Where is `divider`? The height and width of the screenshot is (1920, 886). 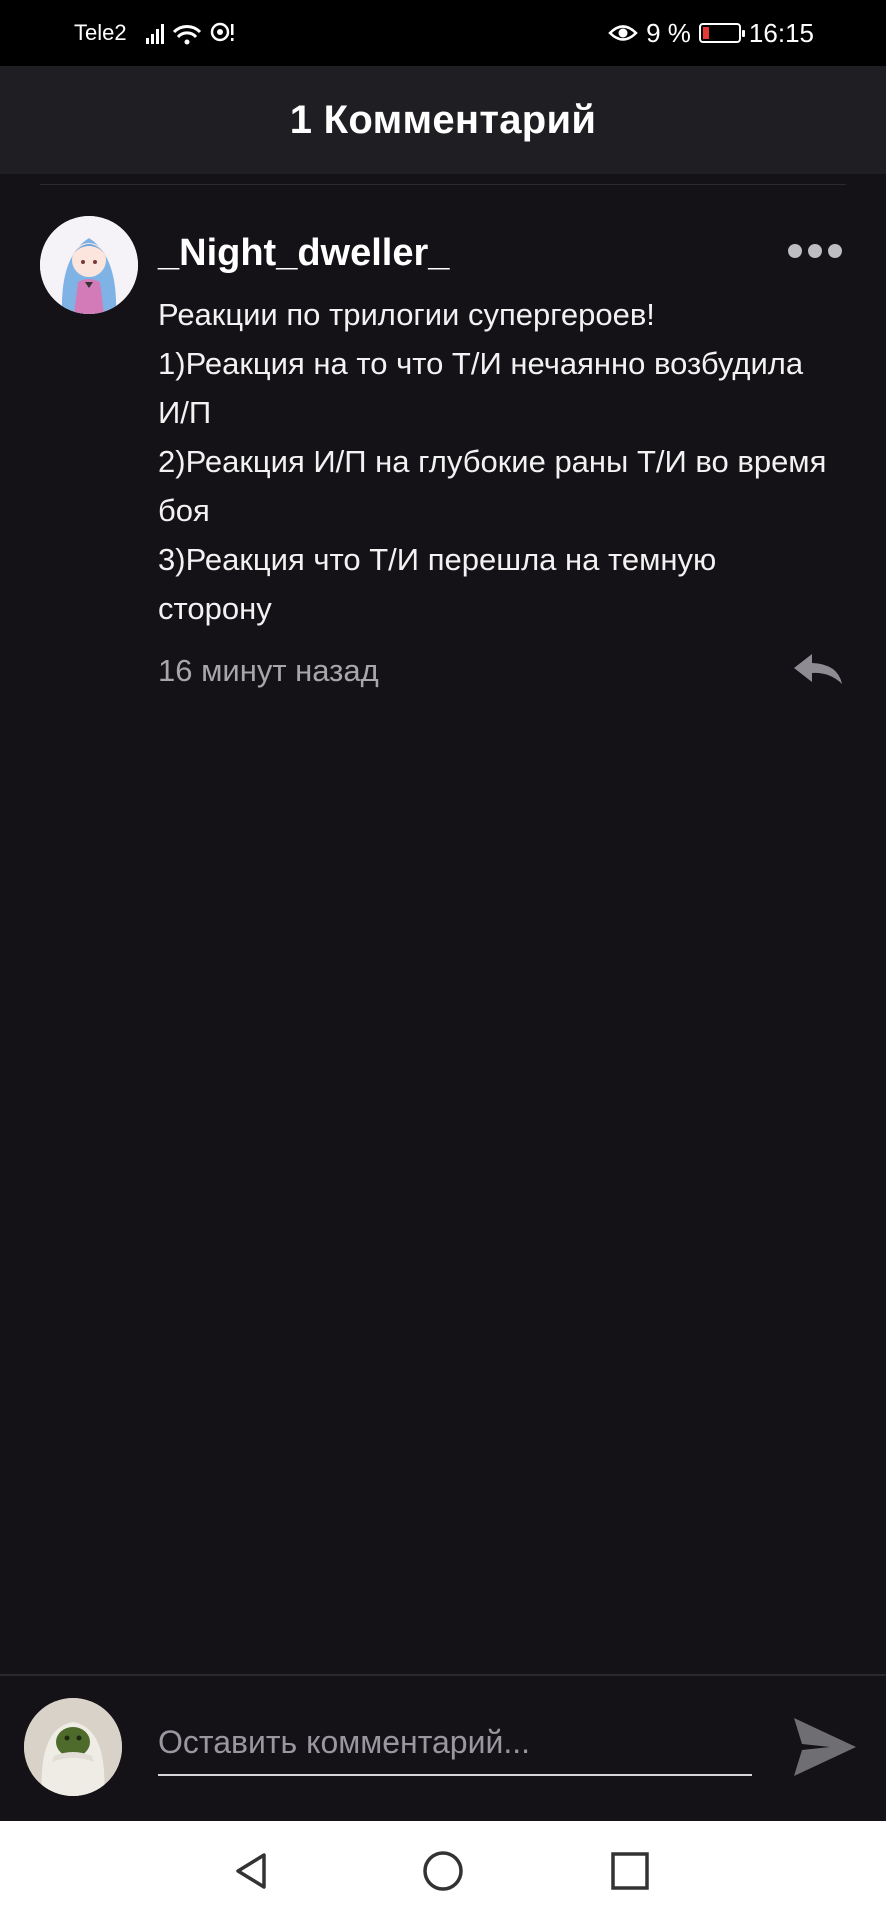
divider is located at coordinates (443, 184).